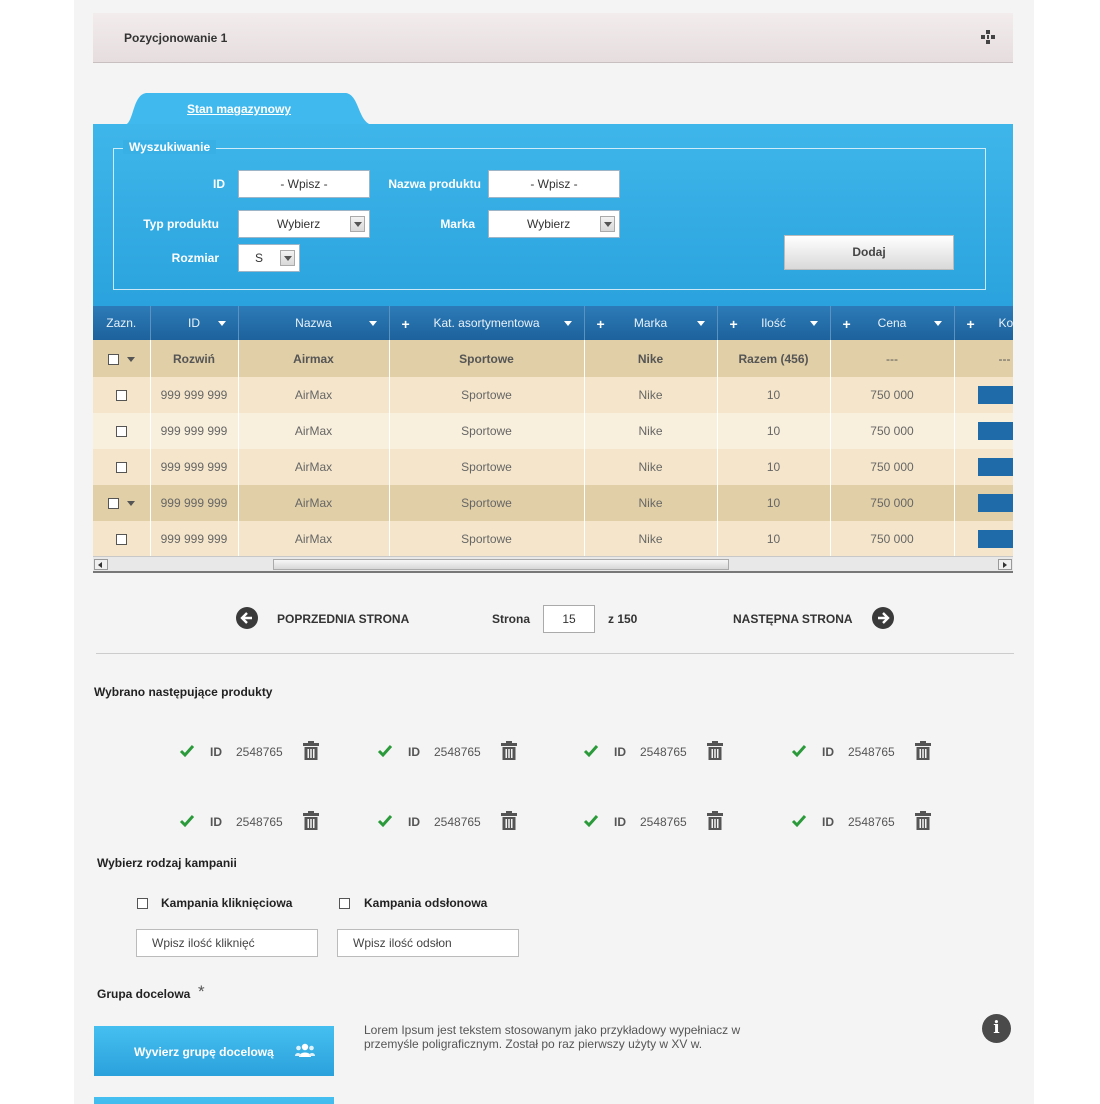 This screenshot has height=1104, width=1100. Describe the element at coordinates (487, 323) in the screenshot. I see `column-header-category: + Kat. asortymentowa` at that location.